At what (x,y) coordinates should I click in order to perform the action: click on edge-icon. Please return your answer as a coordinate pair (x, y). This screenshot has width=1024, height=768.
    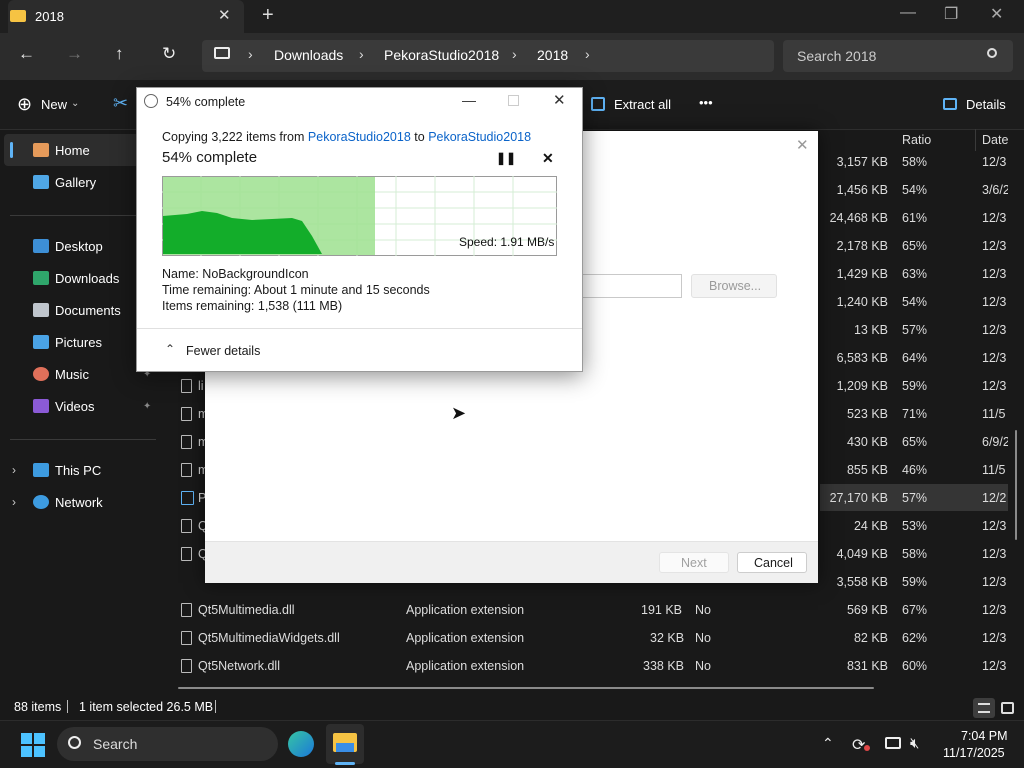
    Looking at the image, I should click on (301, 744).